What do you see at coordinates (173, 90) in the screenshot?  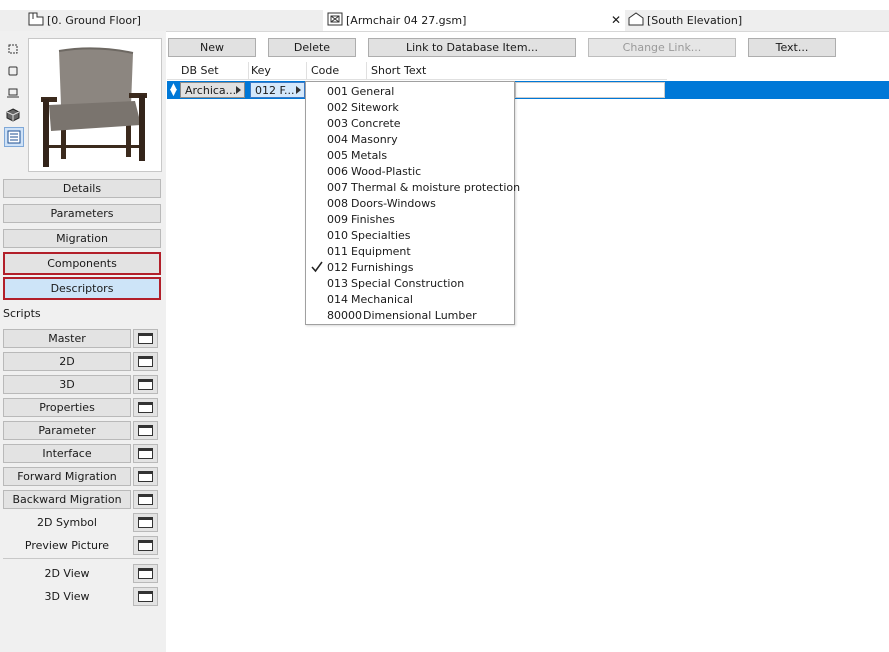 I see `sort-arrows-icon: ▲ ▼` at bounding box center [173, 90].